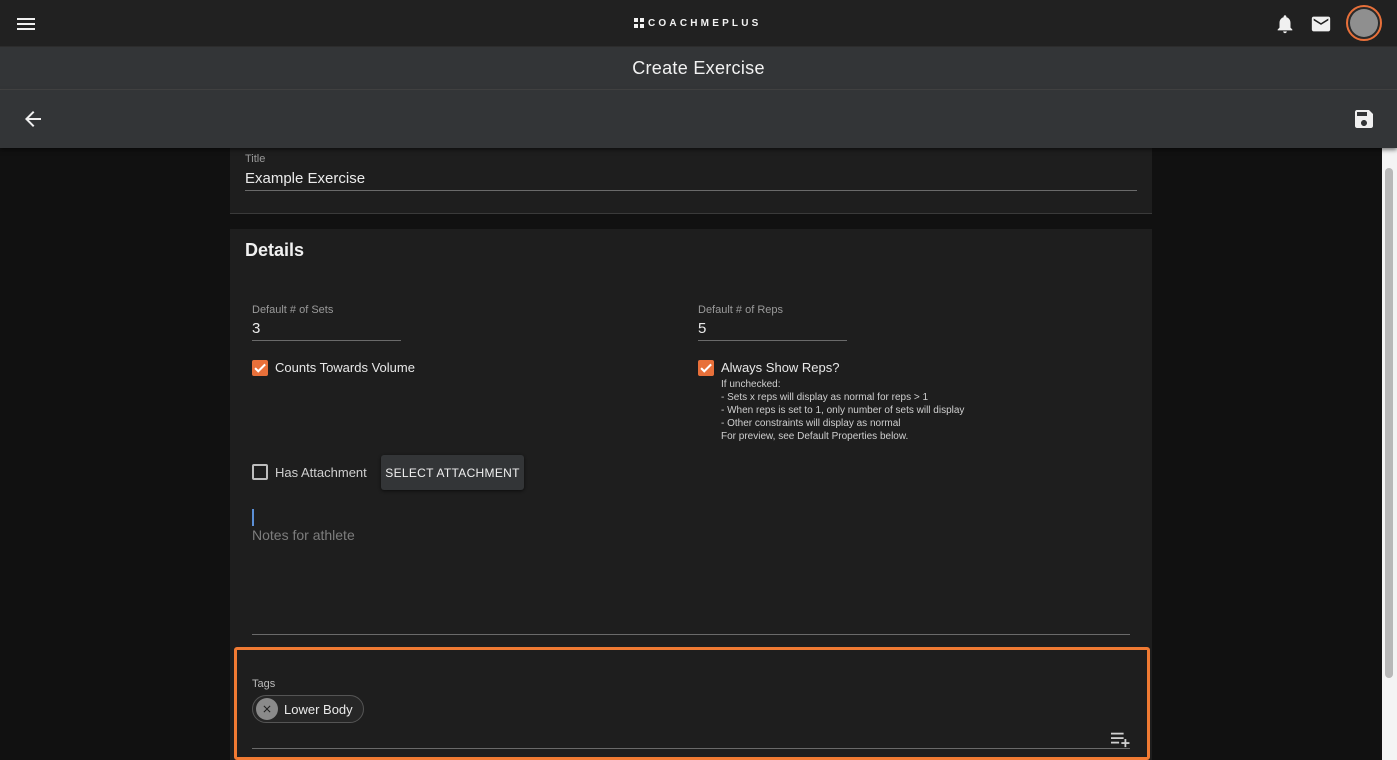 The width and height of the screenshot is (1397, 760). What do you see at coordinates (780, 367) in the screenshot?
I see `always-show-reps-label: Always Show Reps?` at bounding box center [780, 367].